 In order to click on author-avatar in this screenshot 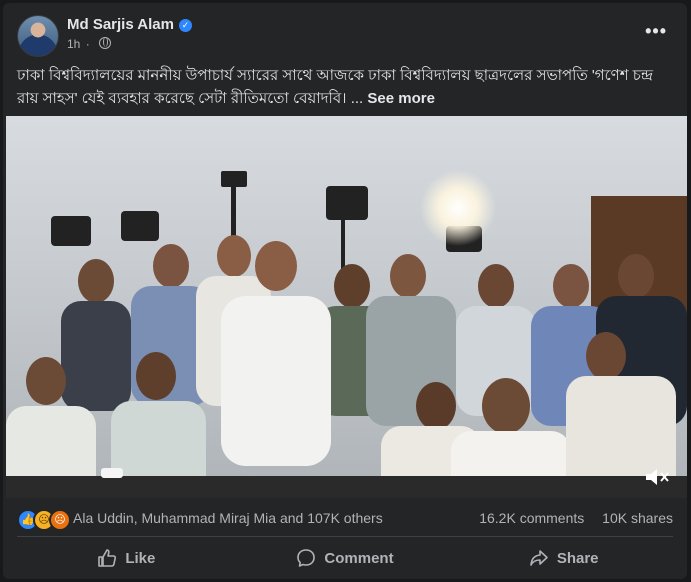, I will do `click(38, 36)`.